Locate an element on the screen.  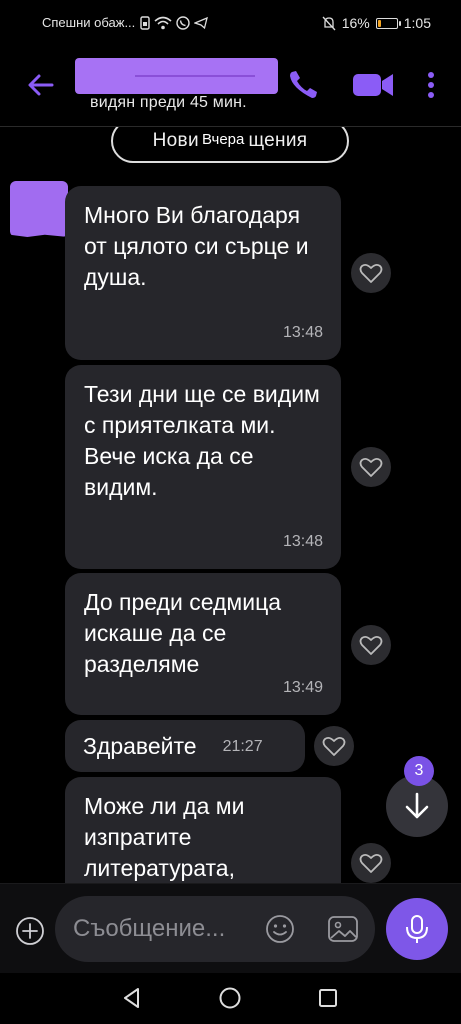
message-input-container is located at coordinates (215, 929).